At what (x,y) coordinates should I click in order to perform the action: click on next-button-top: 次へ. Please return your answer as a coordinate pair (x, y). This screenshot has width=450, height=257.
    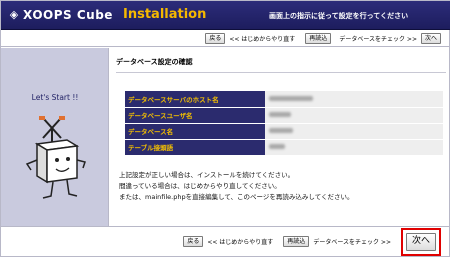
    Looking at the image, I should click on (430, 38).